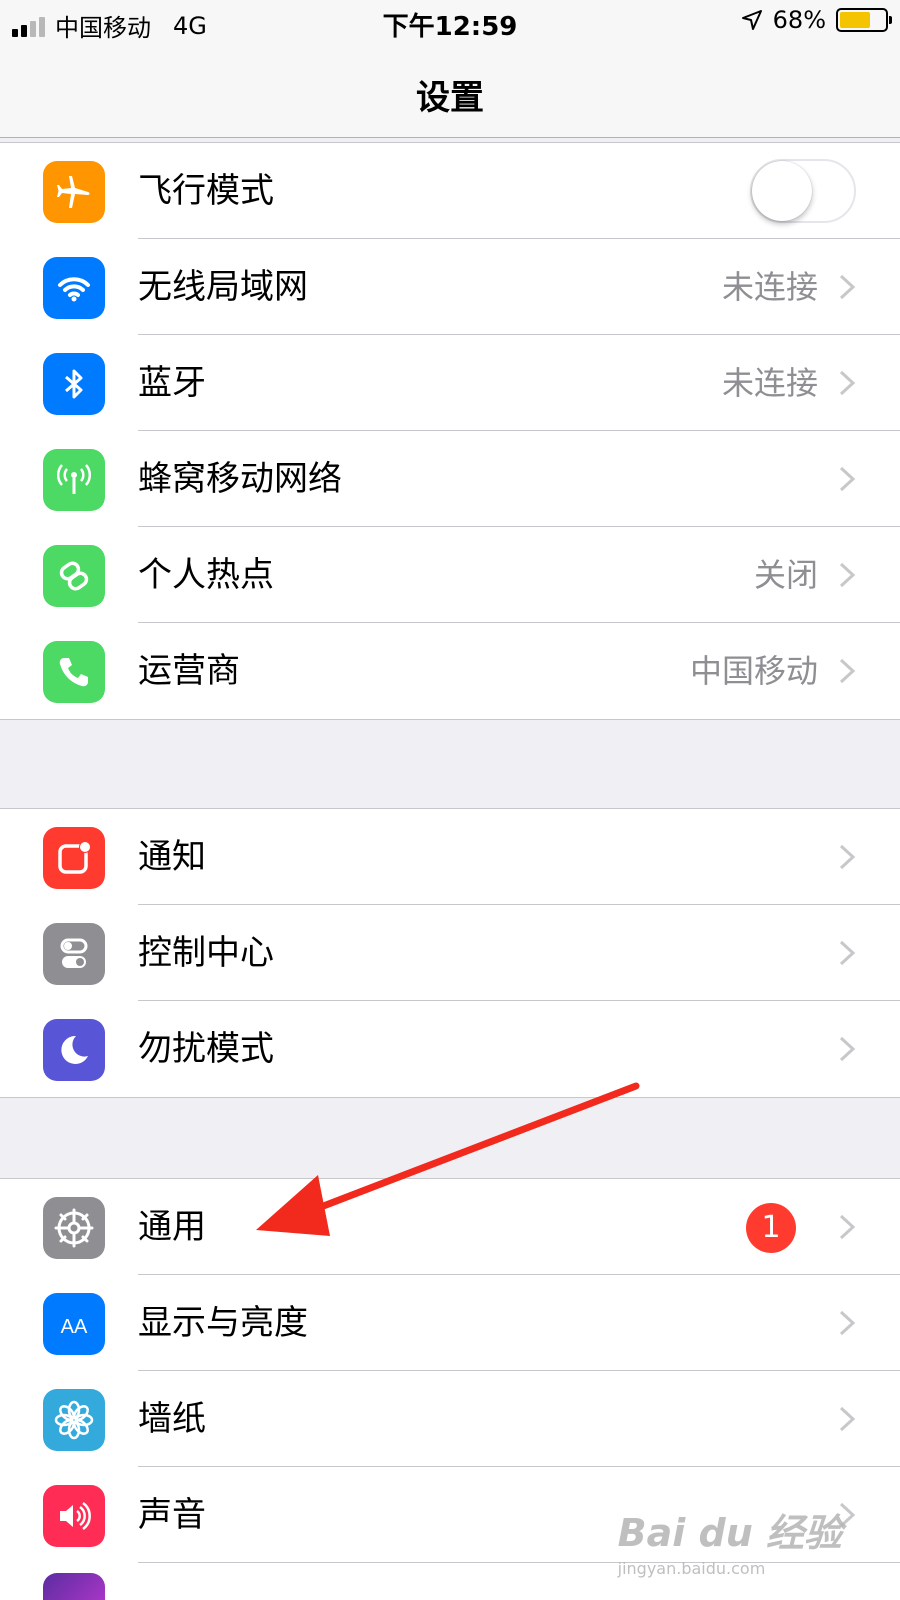  What do you see at coordinates (74, 480) in the screenshot?
I see `cellular-icon` at bounding box center [74, 480].